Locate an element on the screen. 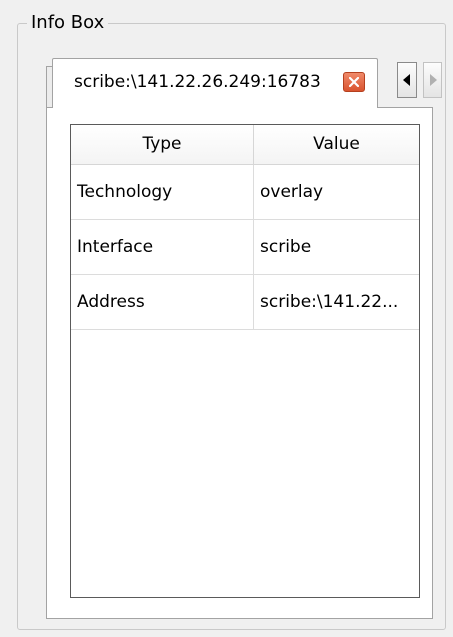  tab-scroll-right-button is located at coordinates (432, 80).